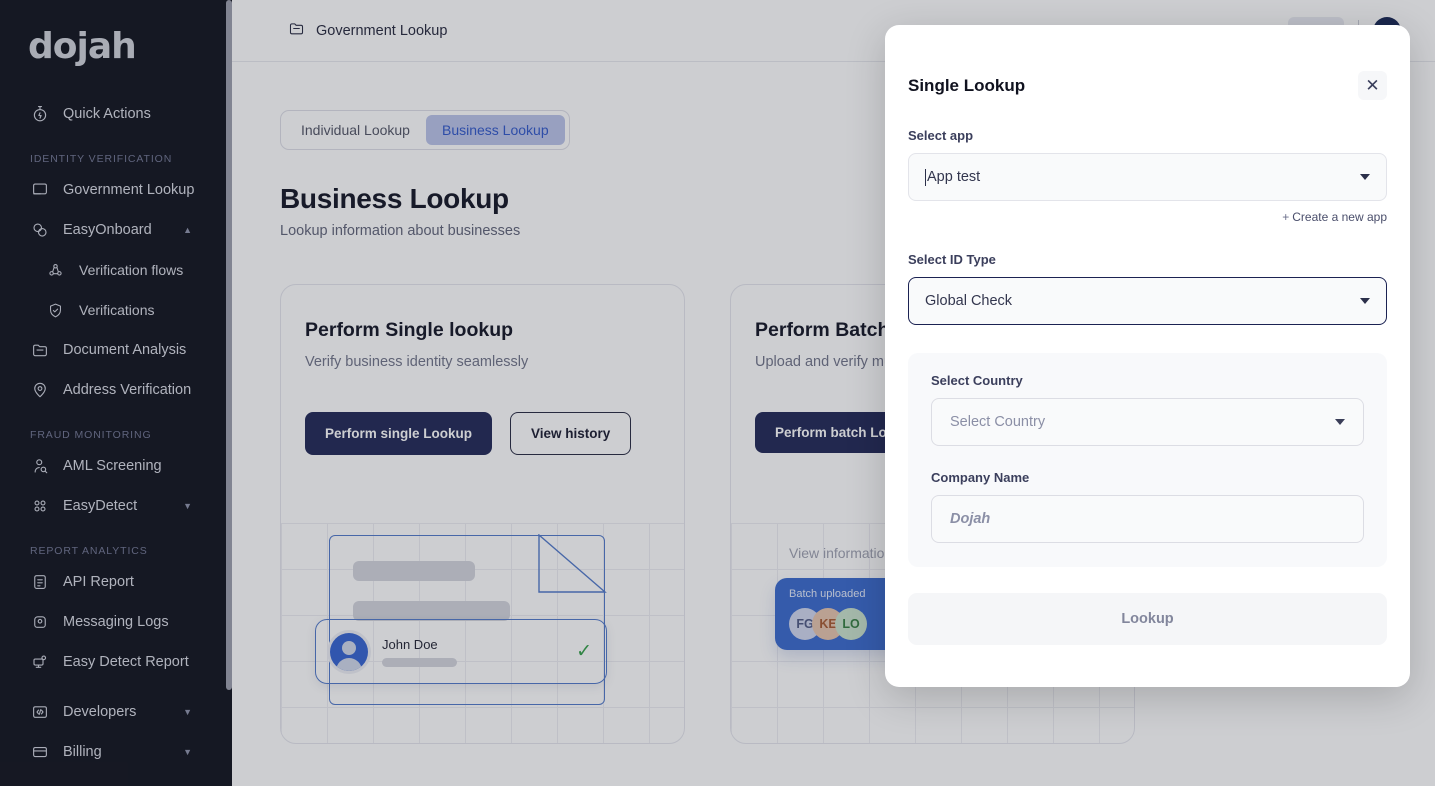  What do you see at coordinates (998, 422) in the screenshot?
I see `select-country-placeholder: Select Country` at bounding box center [998, 422].